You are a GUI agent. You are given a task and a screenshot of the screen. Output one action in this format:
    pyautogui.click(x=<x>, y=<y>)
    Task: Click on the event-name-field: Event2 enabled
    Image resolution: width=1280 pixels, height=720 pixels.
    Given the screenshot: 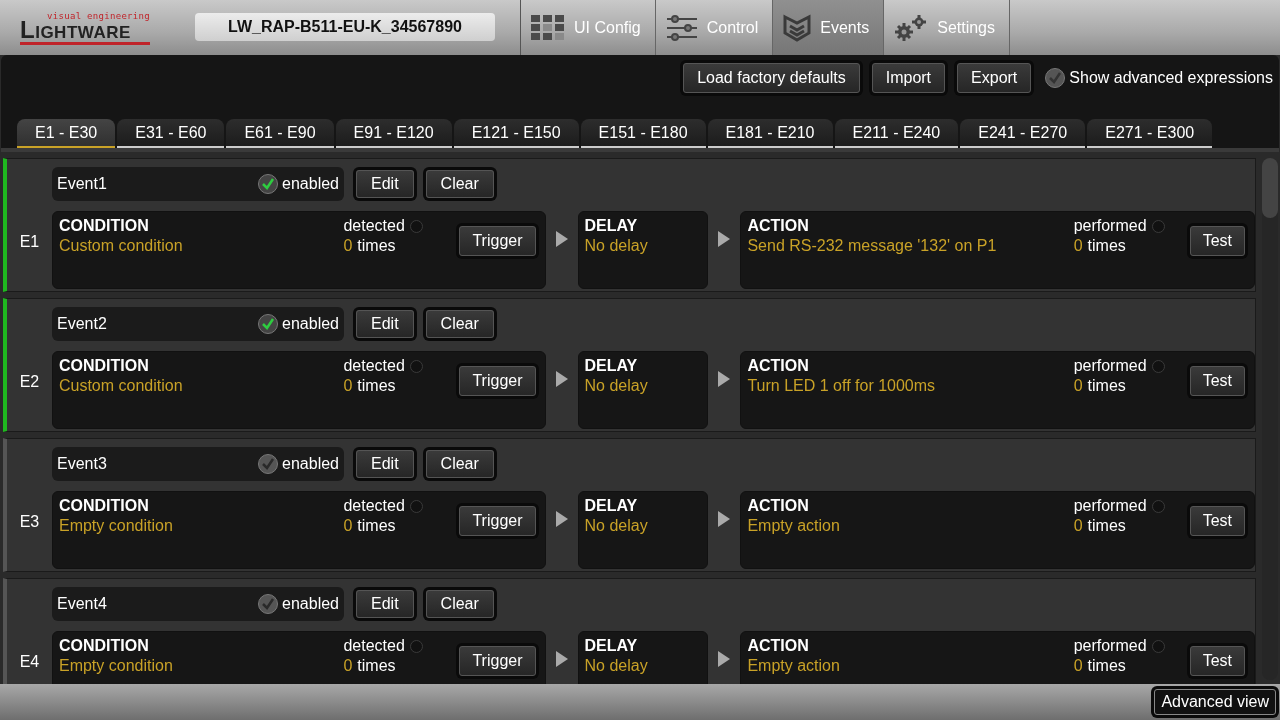 What is the action you would take?
    pyautogui.click(x=198, y=324)
    